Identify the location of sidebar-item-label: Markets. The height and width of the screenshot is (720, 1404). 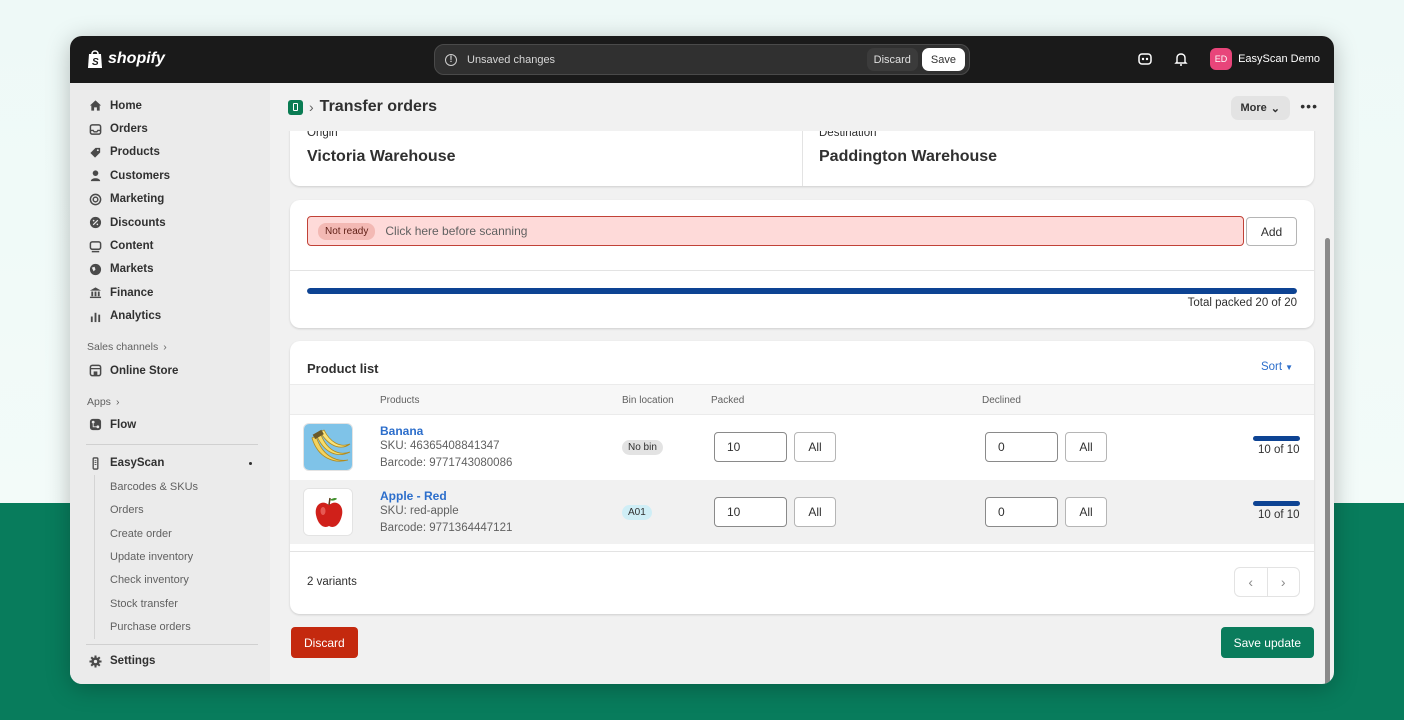
(132, 269).